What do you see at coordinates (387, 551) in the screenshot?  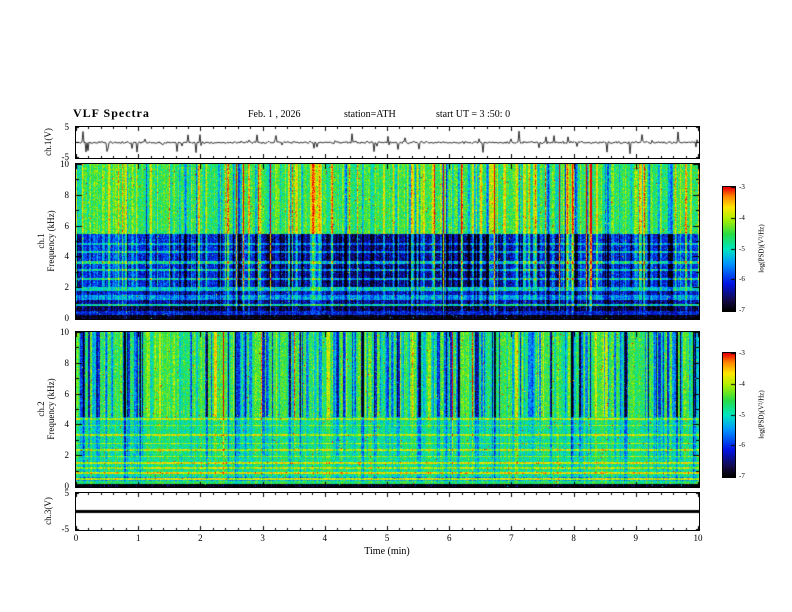 I see `x-axis-label: Time (min)` at bounding box center [387, 551].